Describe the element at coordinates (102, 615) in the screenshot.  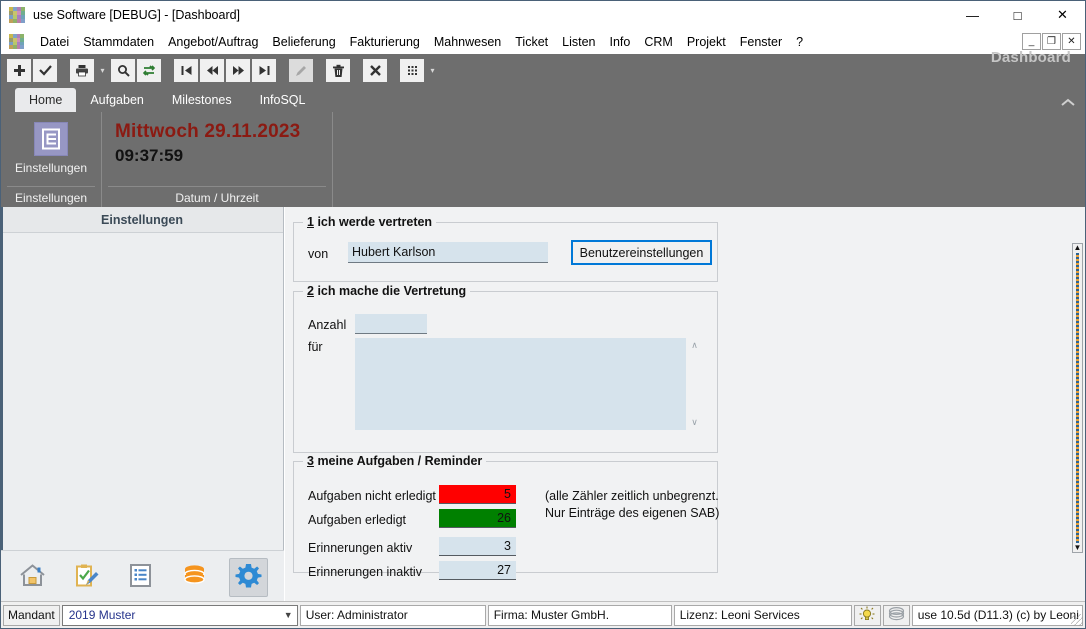
I see `mandant-value: 2019 Muster` at that location.